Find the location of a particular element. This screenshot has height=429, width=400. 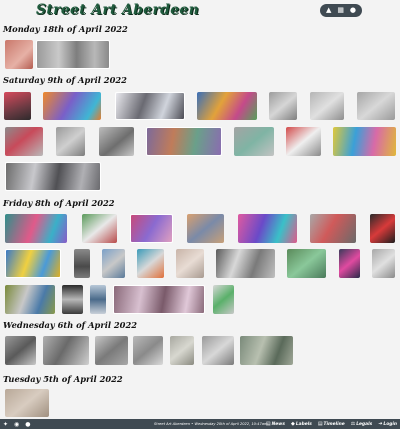

nav-login-label: Login is located at coordinates (390, 424).